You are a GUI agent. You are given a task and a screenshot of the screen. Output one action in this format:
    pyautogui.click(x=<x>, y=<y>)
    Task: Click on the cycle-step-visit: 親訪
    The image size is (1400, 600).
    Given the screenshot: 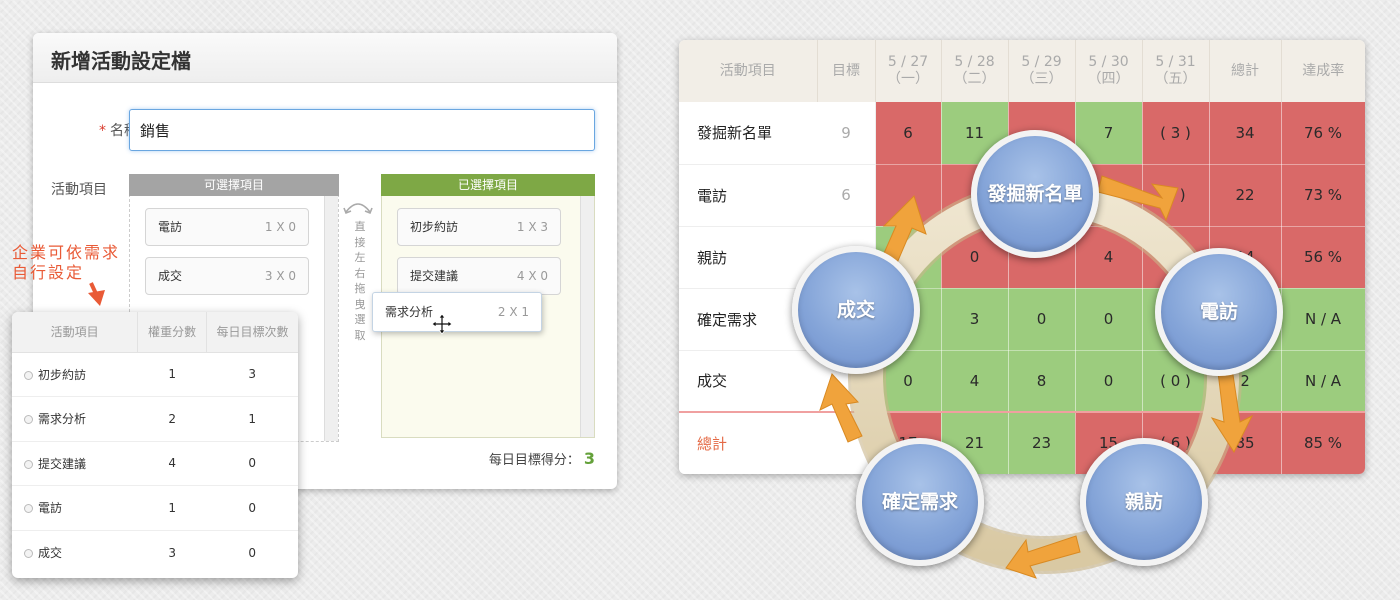 What is the action you would take?
    pyautogui.click(x=1144, y=502)
    